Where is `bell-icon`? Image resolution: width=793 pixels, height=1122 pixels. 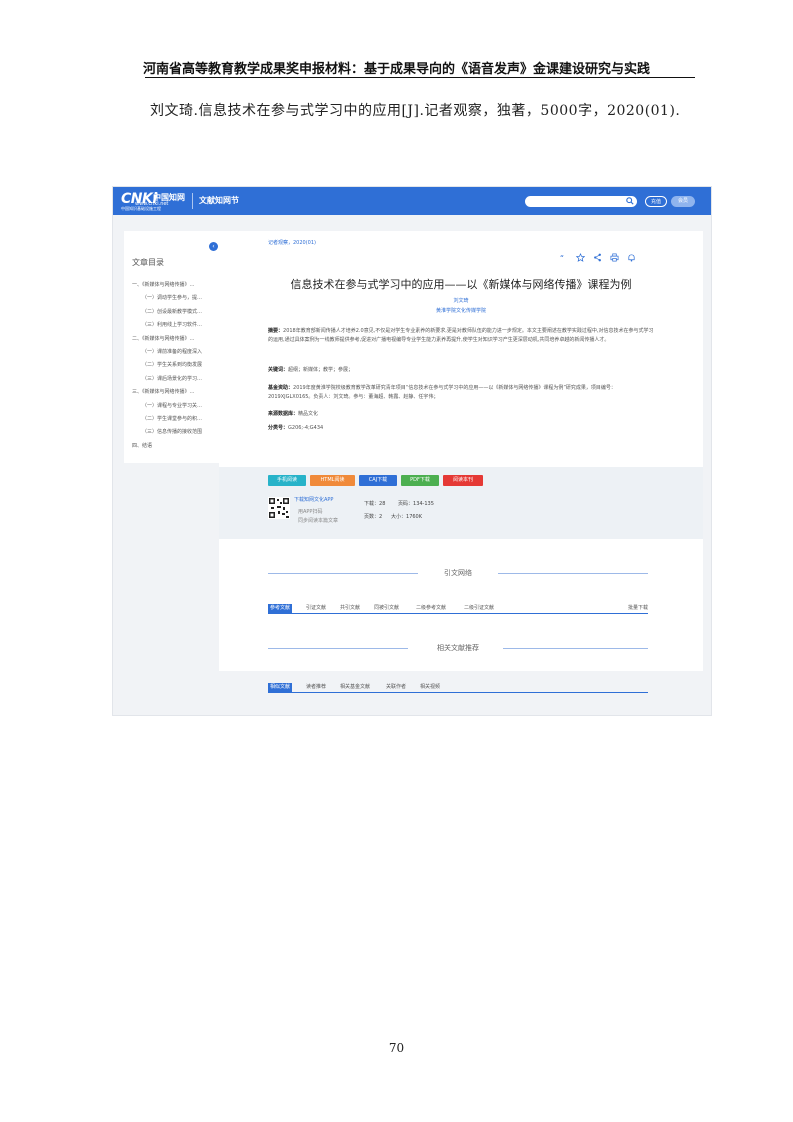 bell-icon is located at coordinates (631, 257).